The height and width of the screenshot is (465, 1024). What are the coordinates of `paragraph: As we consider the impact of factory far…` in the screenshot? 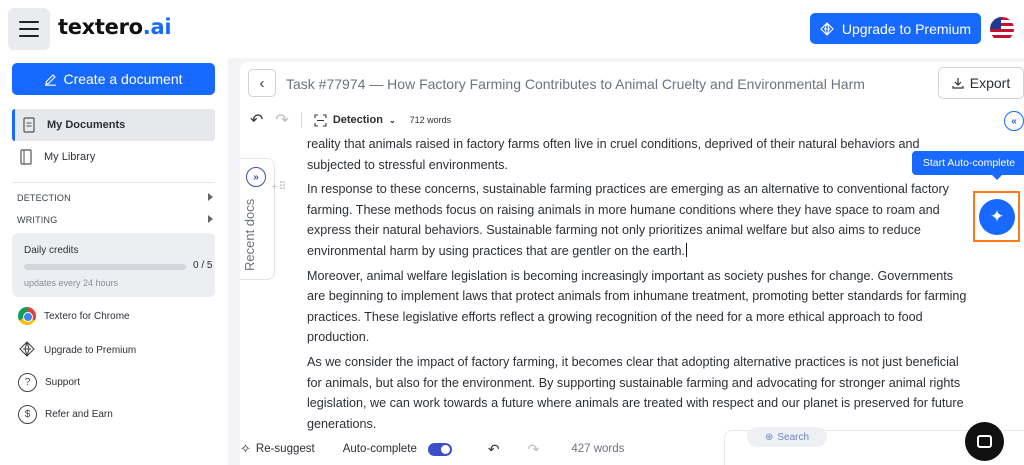 It's located at (637, 393).